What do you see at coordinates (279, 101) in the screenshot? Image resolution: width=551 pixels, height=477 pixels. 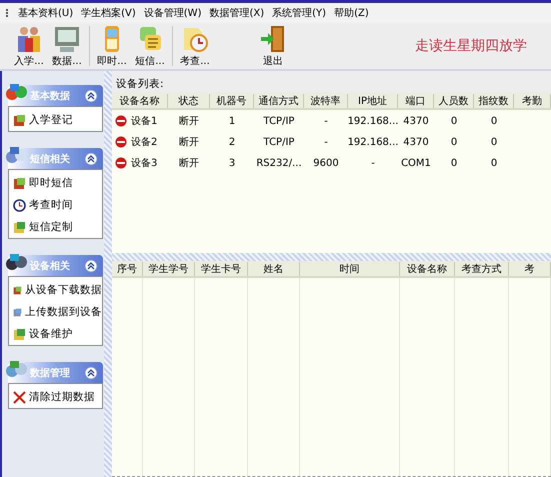 I see `column-header: 通信方式` at bounding box center [279, 101].